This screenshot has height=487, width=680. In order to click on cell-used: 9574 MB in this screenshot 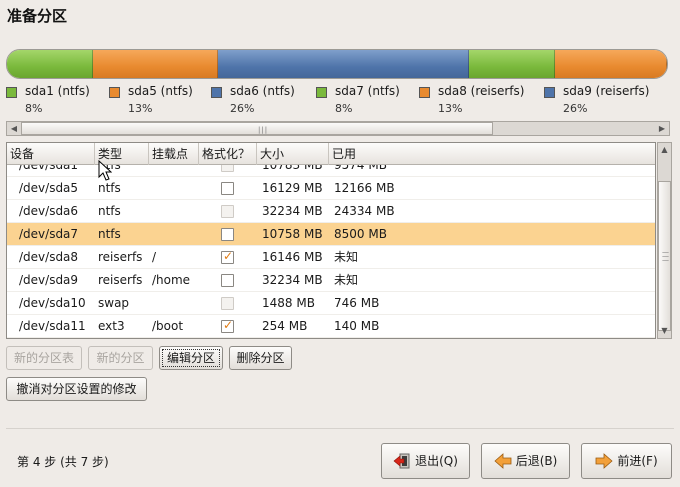, I will do `click(360, 168)`.